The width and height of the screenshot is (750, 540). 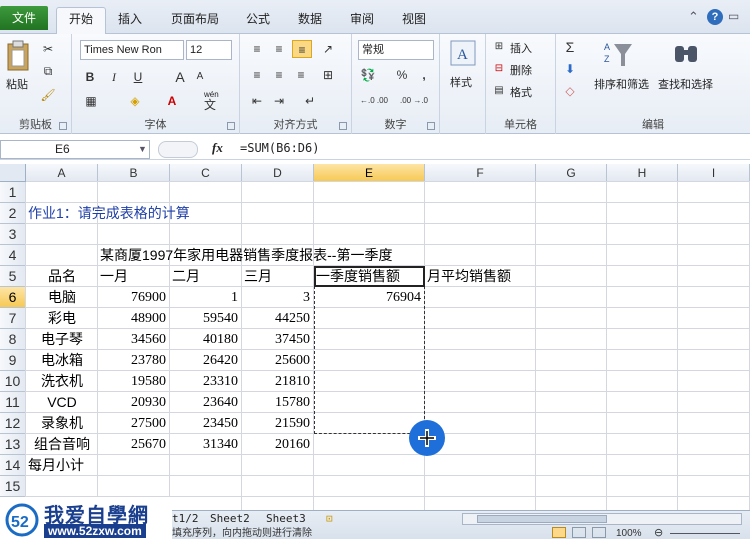 What do you see at coordinates (75, 149) in the screenshot?
I see `name-box: E6` at bounding box center [75, 149].